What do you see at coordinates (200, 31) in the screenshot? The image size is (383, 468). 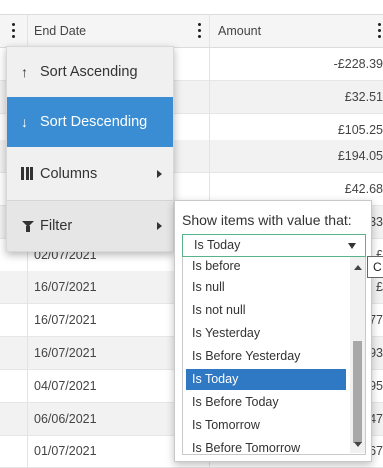 I see `end-date-menu-icon` at bounding box center [200, 31].